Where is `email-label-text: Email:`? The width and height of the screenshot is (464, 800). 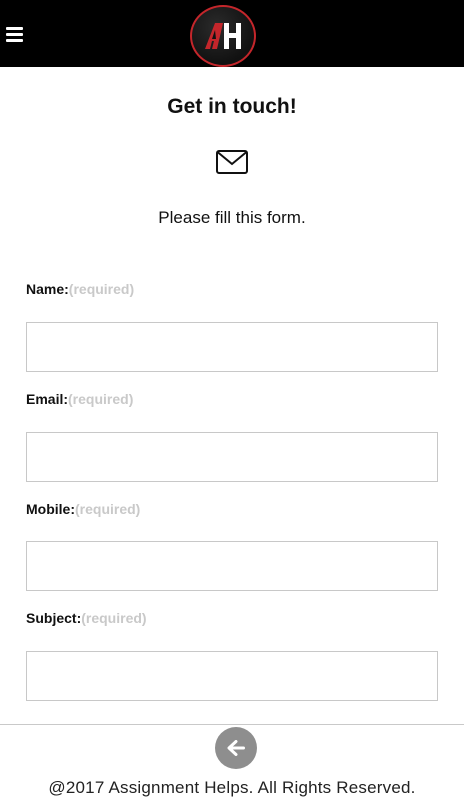
email-label-text: Email: is located at coordinates (47, 399).